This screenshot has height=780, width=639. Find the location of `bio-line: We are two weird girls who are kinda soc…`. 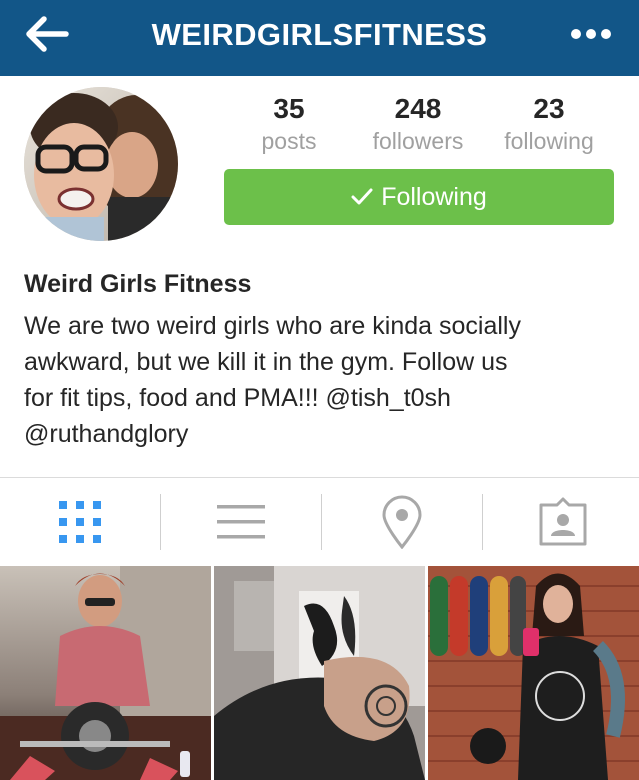

bio-line: We are two weird girls who are kinda soc… is located at coordinates (272, 326).